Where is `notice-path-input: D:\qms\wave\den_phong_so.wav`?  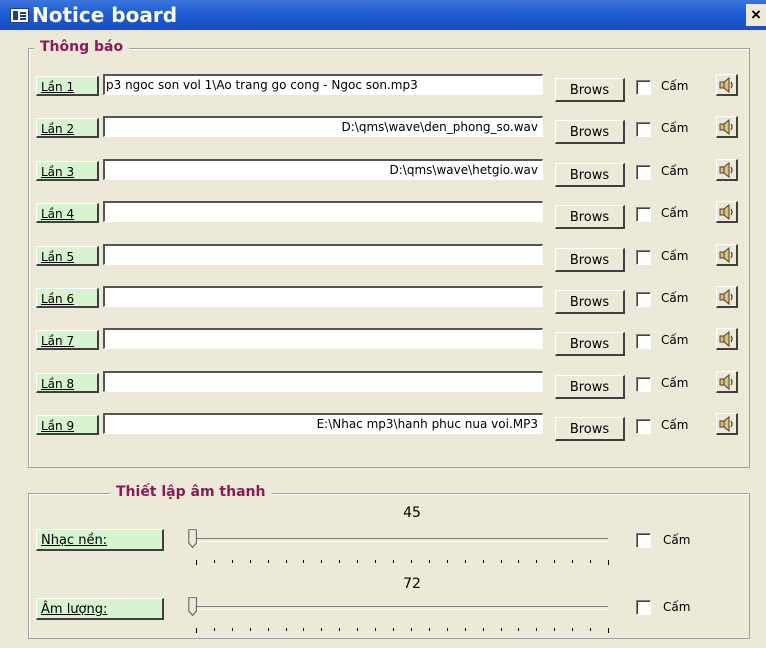 notice-path-input: D:\qms\wave\den_phong_so.wav is located at coordinates (323, 126).